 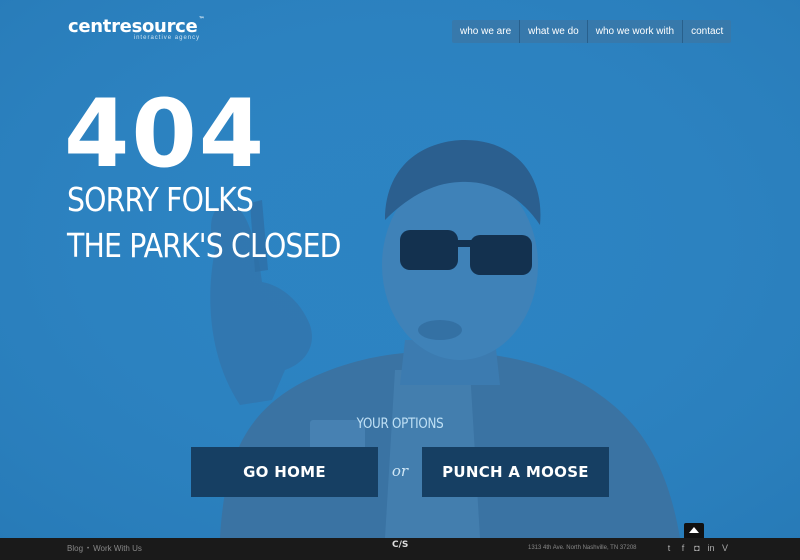 What do you see at coordinates (636, 31) in the screenshot?
I see `nav-item-who-we-work-with: who we work with` at bounding box center [636, 31].